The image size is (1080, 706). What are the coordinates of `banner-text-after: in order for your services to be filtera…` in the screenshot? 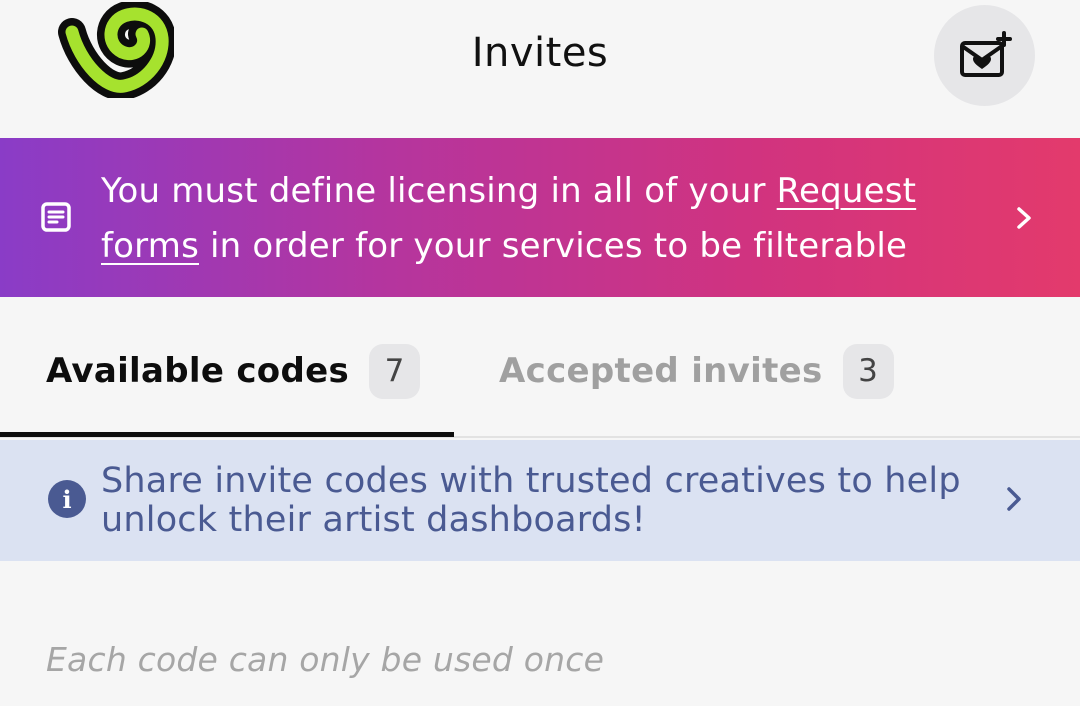 It's located at (553, 246).